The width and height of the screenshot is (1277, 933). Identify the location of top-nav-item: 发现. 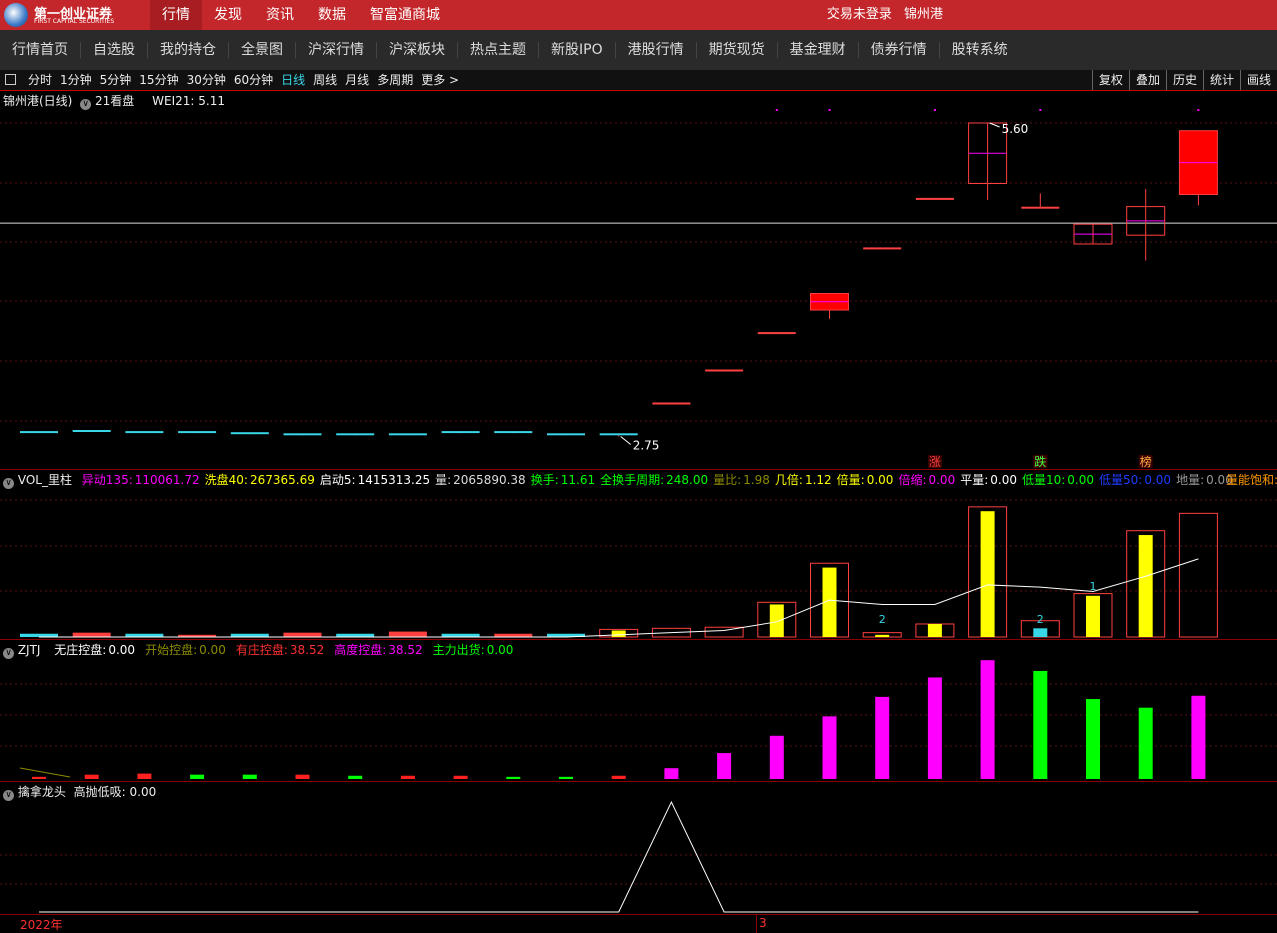
(228, 15).